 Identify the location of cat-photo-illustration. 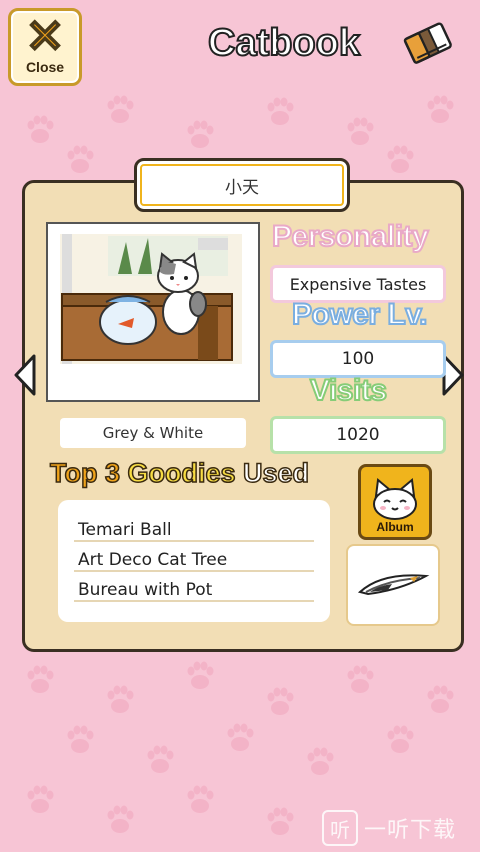
(151, 310).